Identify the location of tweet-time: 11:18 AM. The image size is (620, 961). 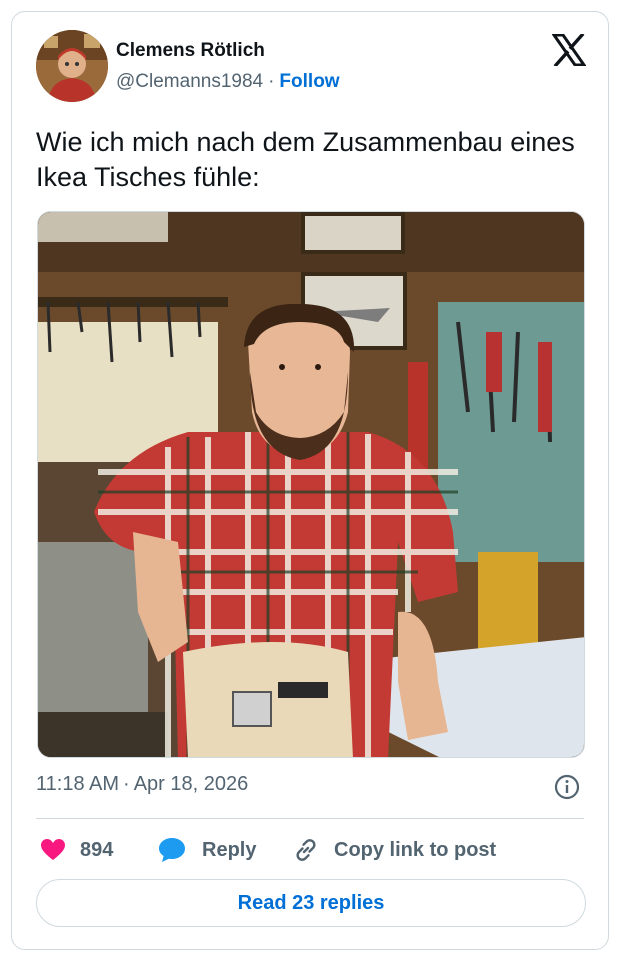
(78, 784).